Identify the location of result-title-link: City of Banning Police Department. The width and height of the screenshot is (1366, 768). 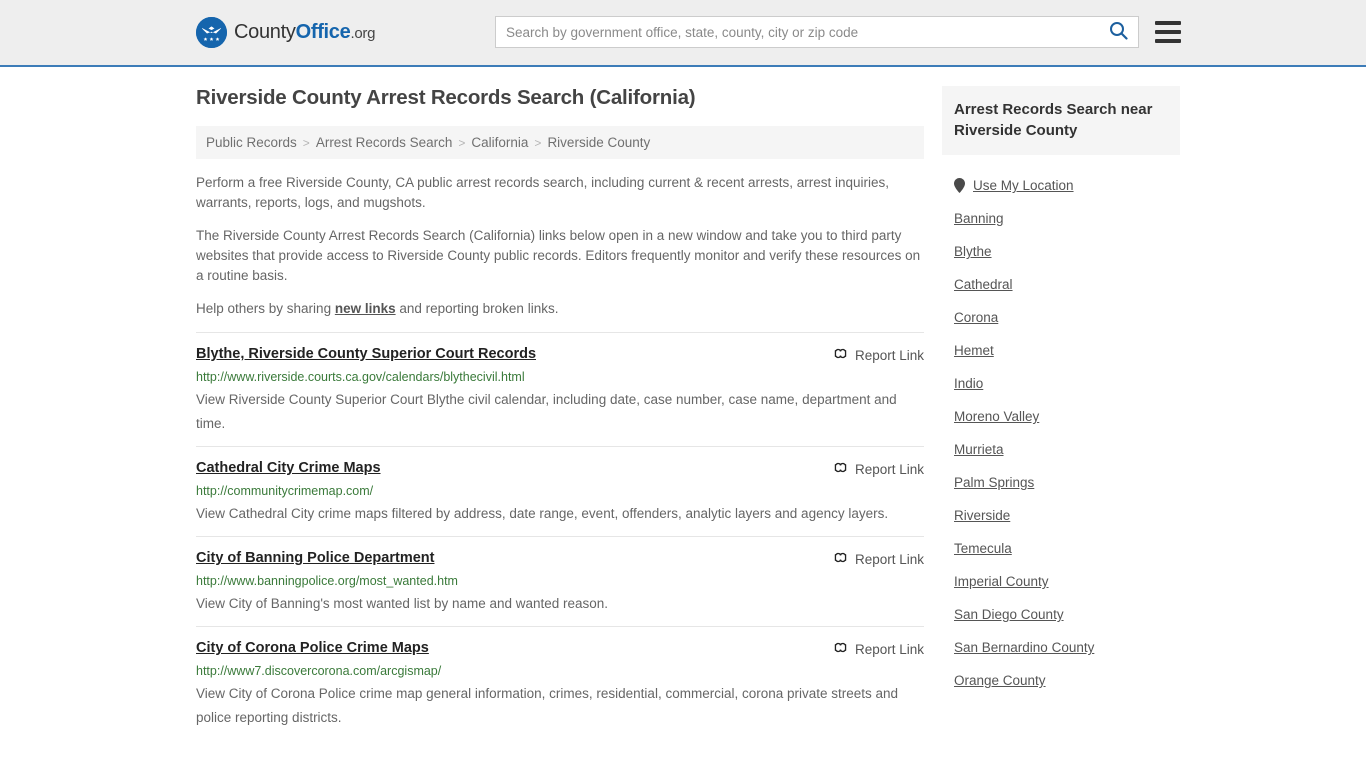
(315, 558).